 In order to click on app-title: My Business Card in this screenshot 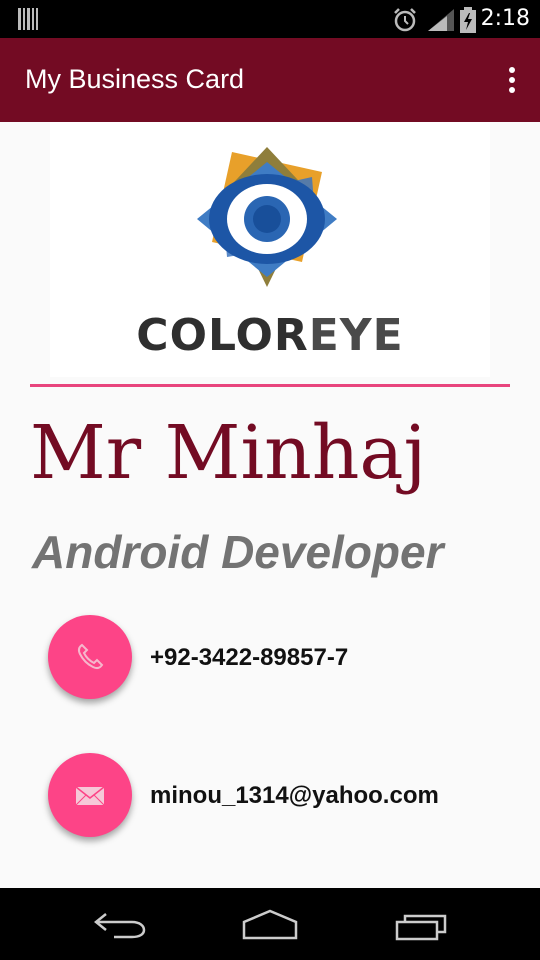, I will do `click(135, 79)`.